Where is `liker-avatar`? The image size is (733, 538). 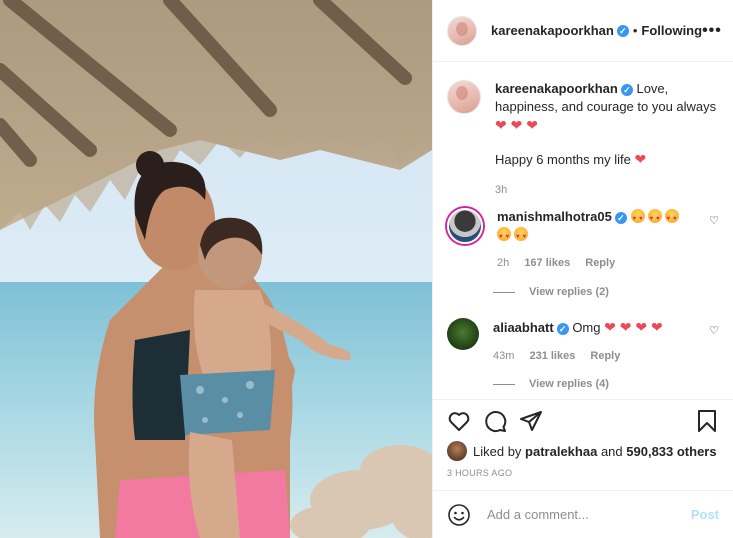 liker-avatar is located at coordinates (457, 451).